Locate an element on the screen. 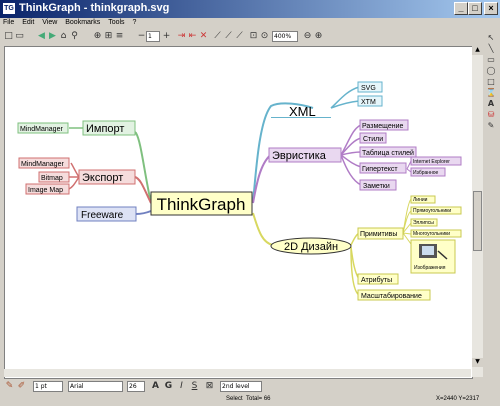  polygon-tool-icon: □ is located at coordinates (491, 82).